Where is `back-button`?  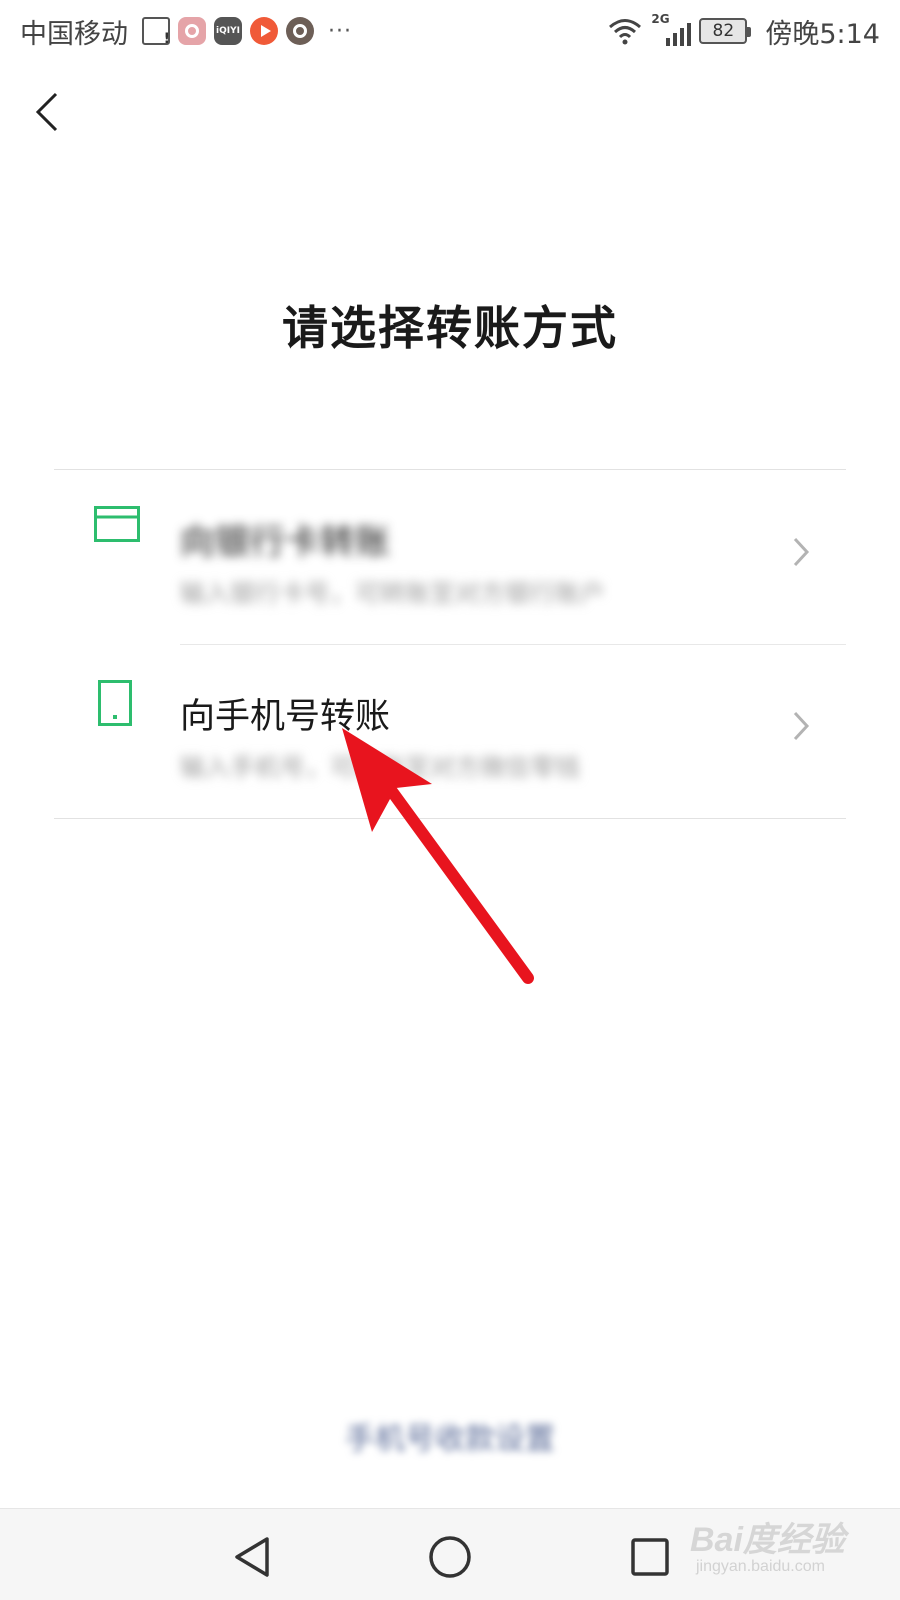
back-button is located at coordinates (47, 112).